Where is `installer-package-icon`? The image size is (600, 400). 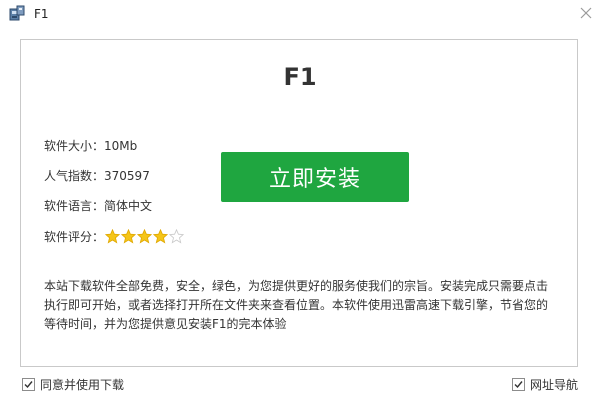
installer-package-icon is located at coordinates (17, 13).